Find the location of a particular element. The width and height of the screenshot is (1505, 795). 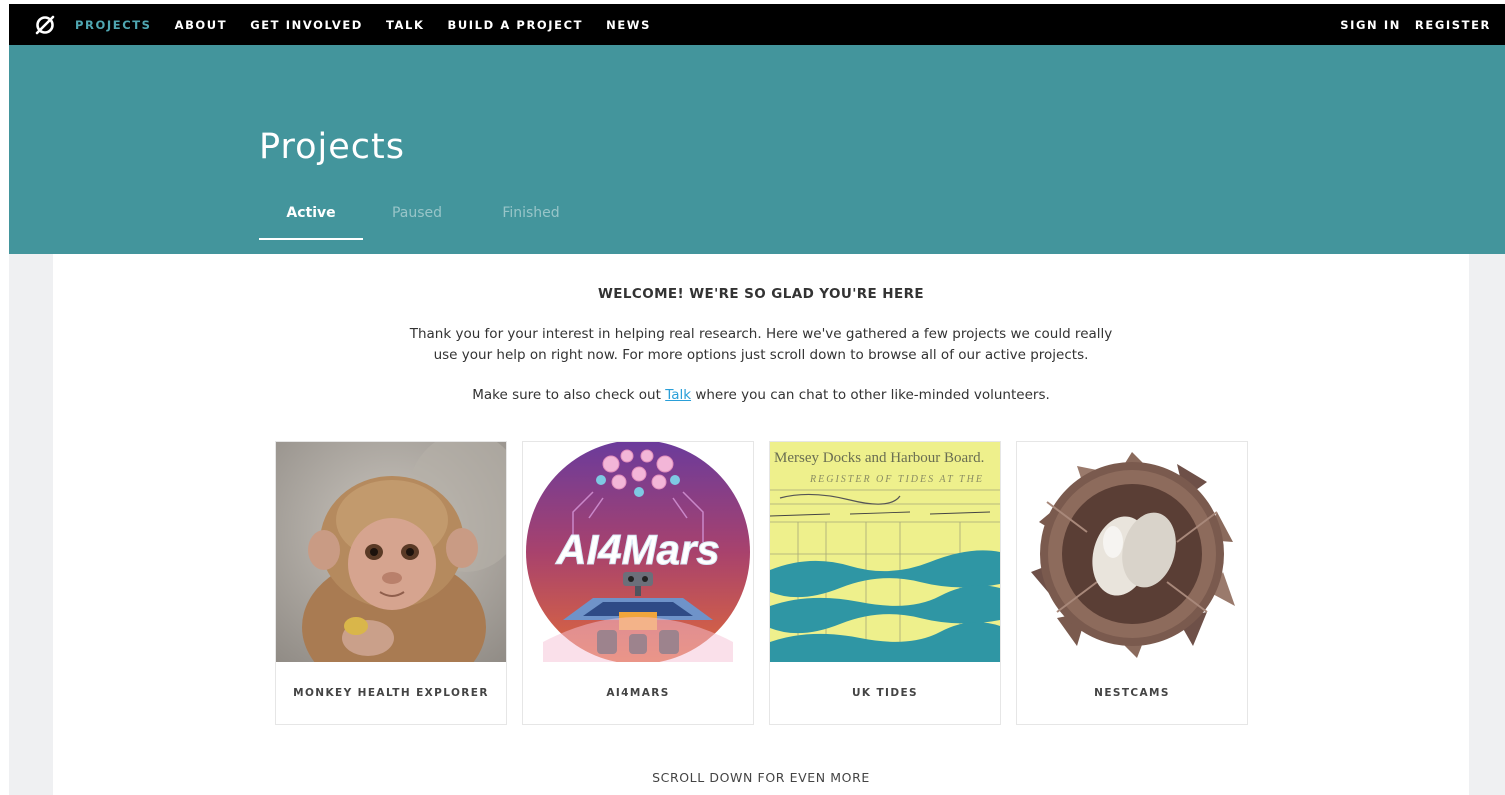

scroll-down-prompt: SCROLL DOWN FOR EVEN MORE is located at coordinates (761, 777).